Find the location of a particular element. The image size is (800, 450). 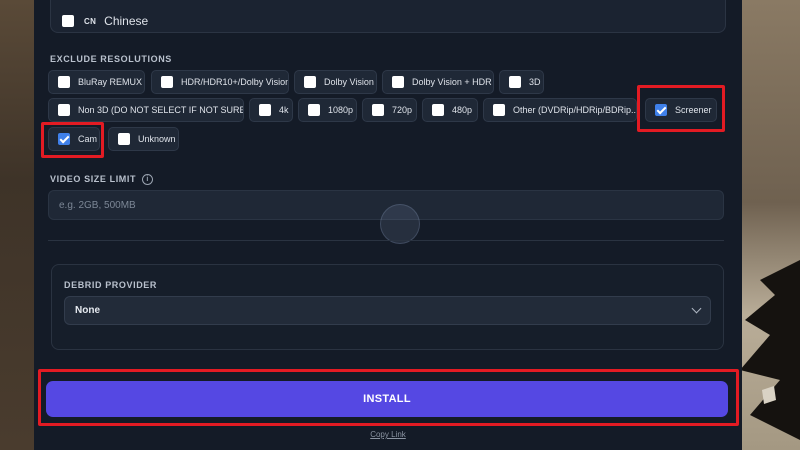

resolution-option-4k: 4k is located at coordinates (271, 110).